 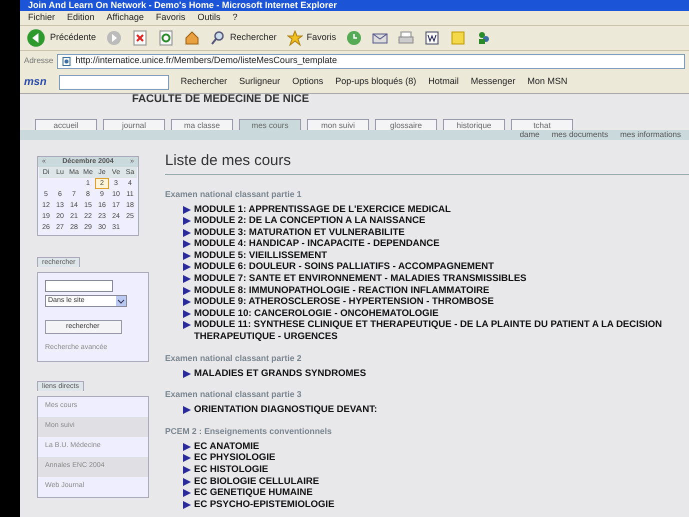 What do you see at coordinates (204, 82) in the screenshot?
I see `msn-toolbar-button: Rechercher` at bounding box center [204, 82].